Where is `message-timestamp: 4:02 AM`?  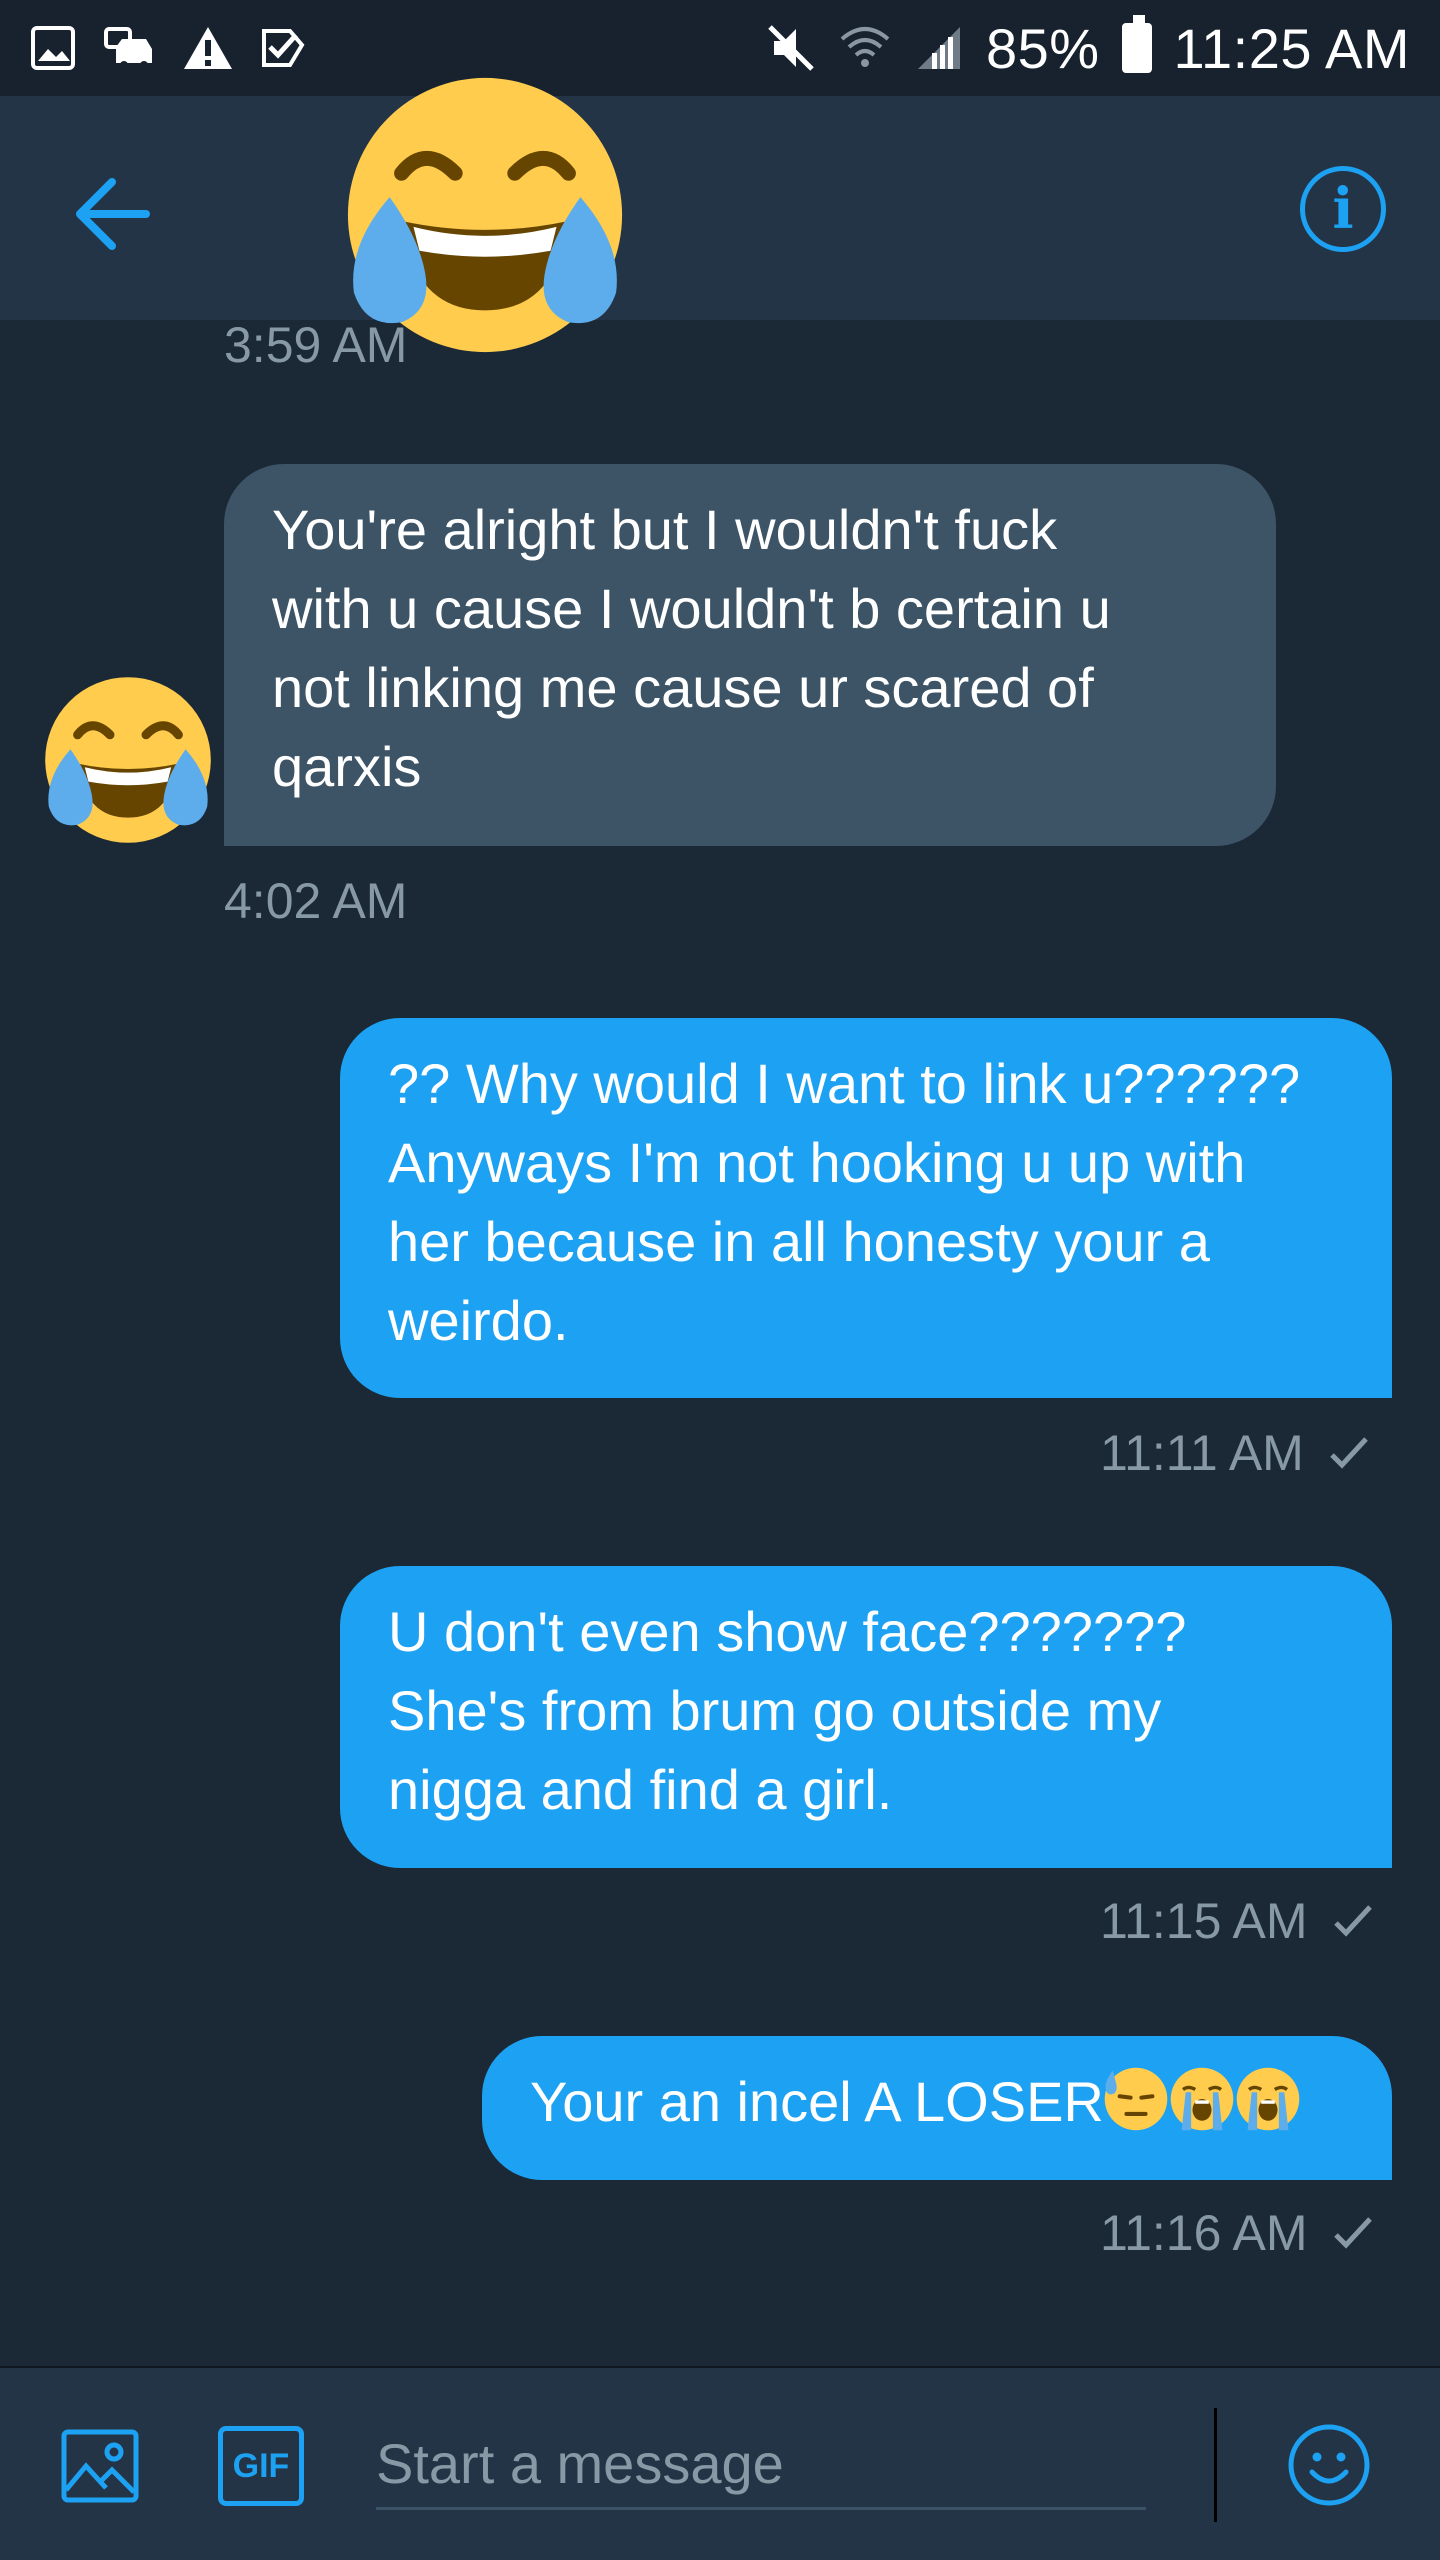 message-timestamp: 4:02 AM is located at coordinates (316, 901).